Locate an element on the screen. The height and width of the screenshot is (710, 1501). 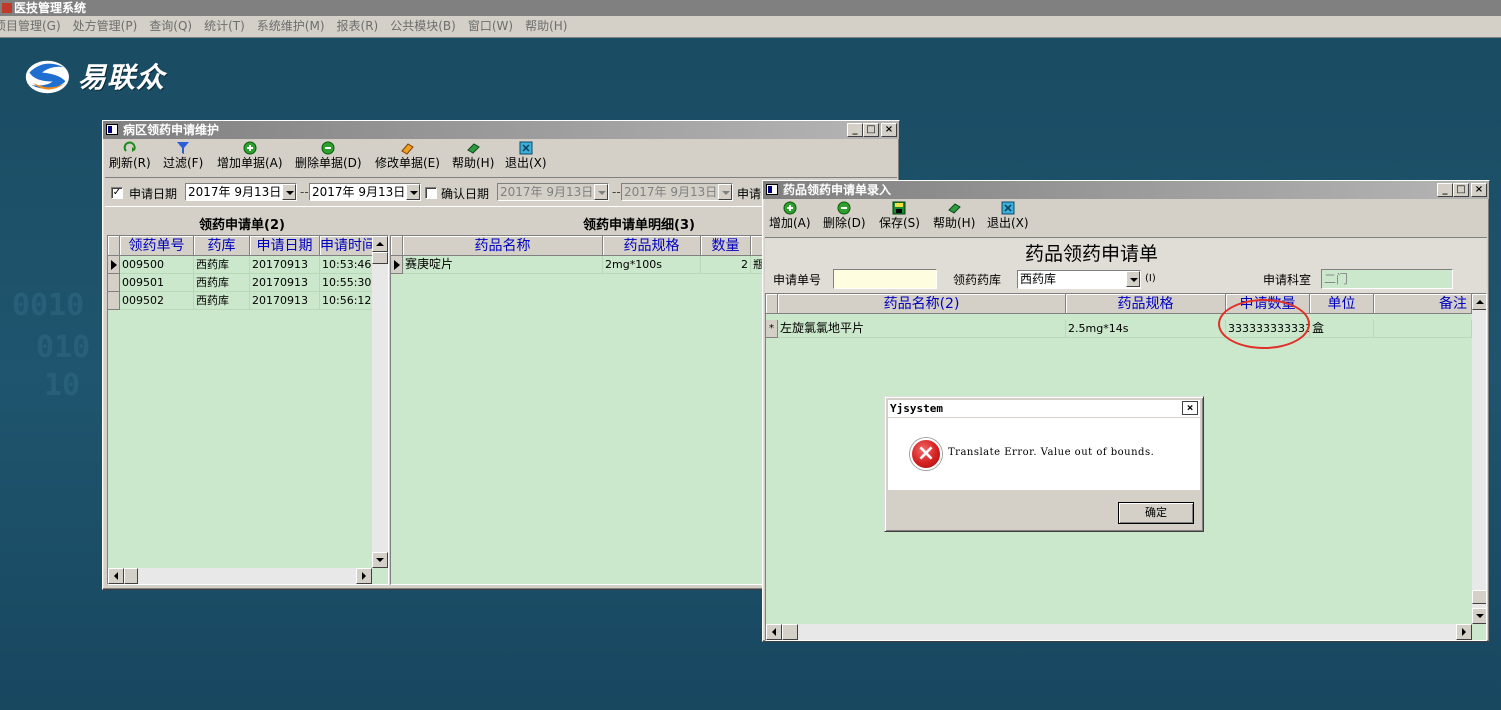
cell-quantity: 2 is located at coordinates (726, 265).